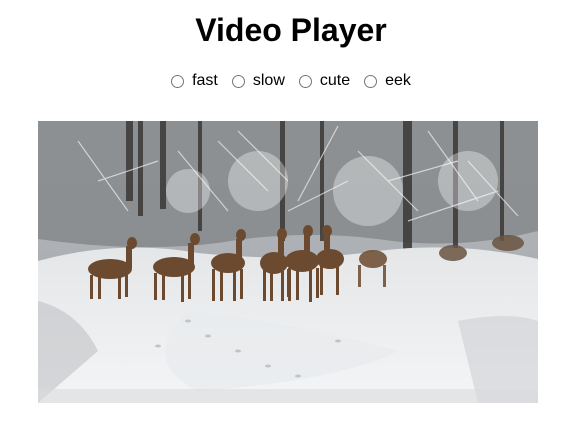 The image size is (582, 435). Describe the element at coordinates (335, 81) in the screenshot. I see `cute-label: cute` at that location.